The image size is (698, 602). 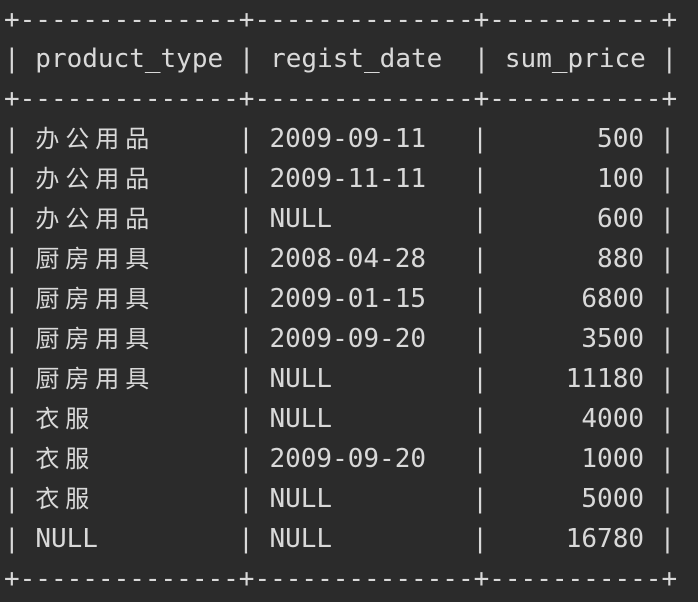 What do you see at coordinates (348, 139) in the screenshot?
I see `regist-date-cell: 2009-09-11` at bounding box center [348, 139].